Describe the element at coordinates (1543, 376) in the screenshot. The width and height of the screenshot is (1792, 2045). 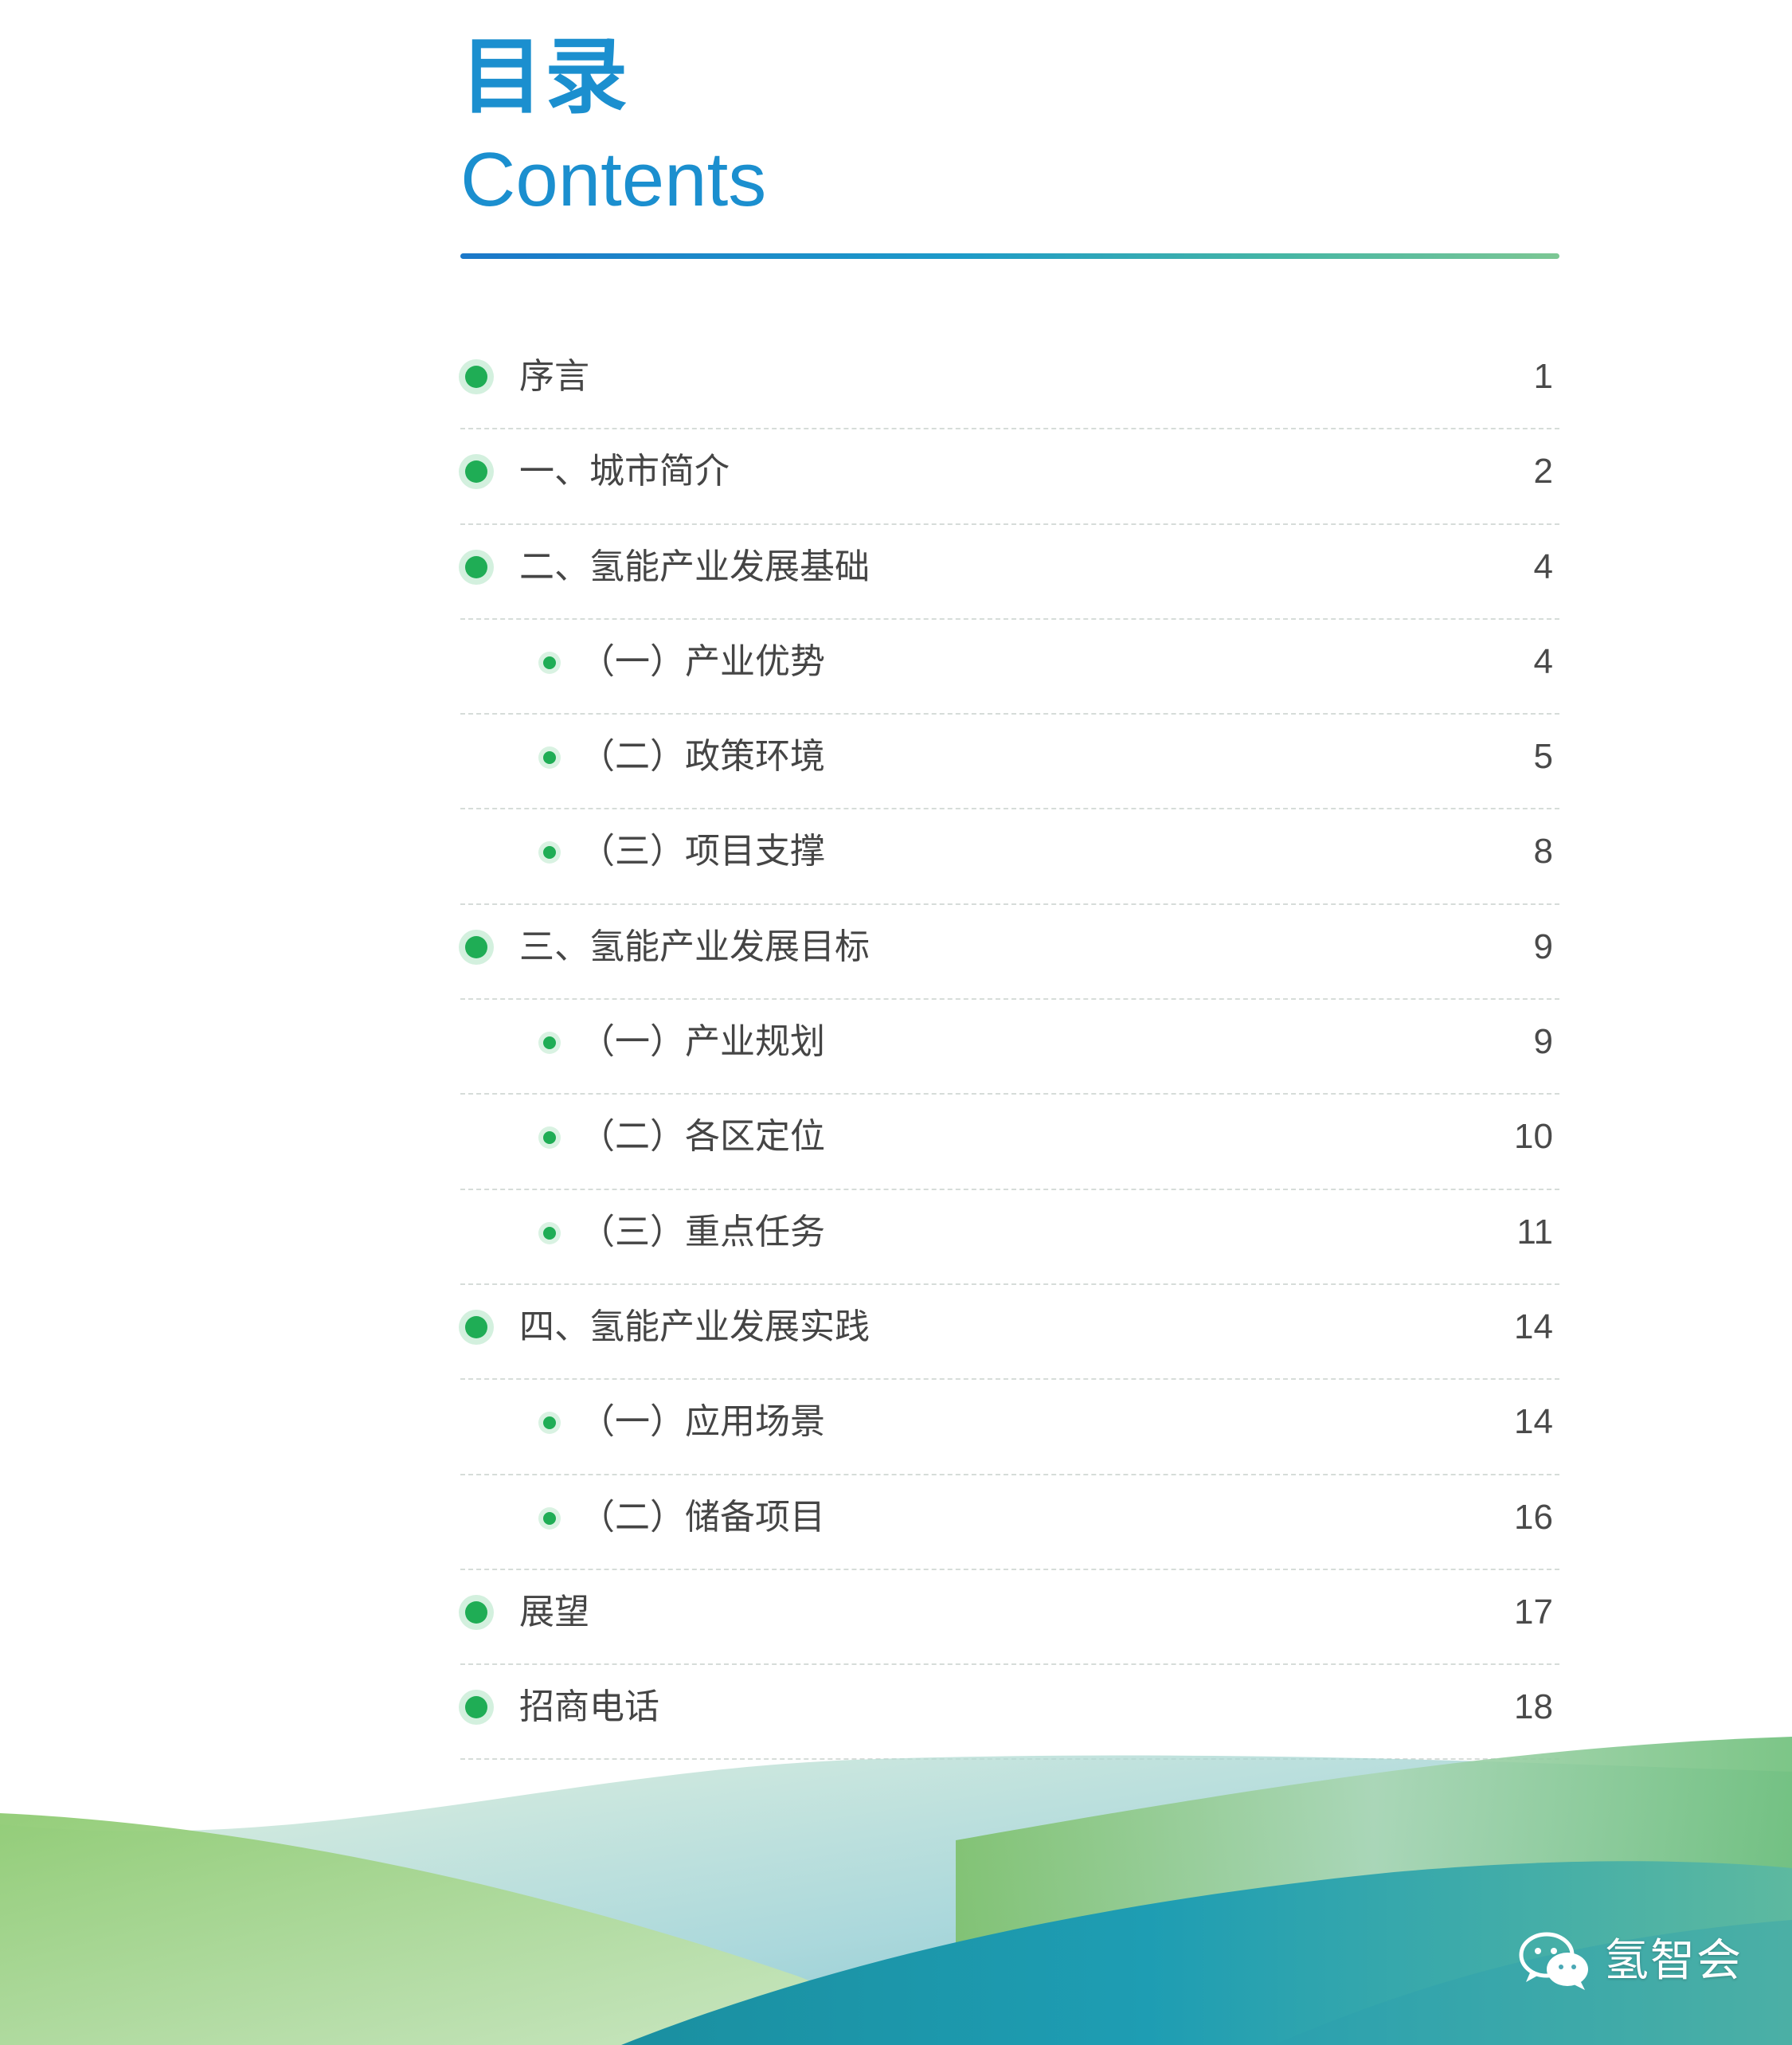
I see `toc-page-number: 1` at that location.